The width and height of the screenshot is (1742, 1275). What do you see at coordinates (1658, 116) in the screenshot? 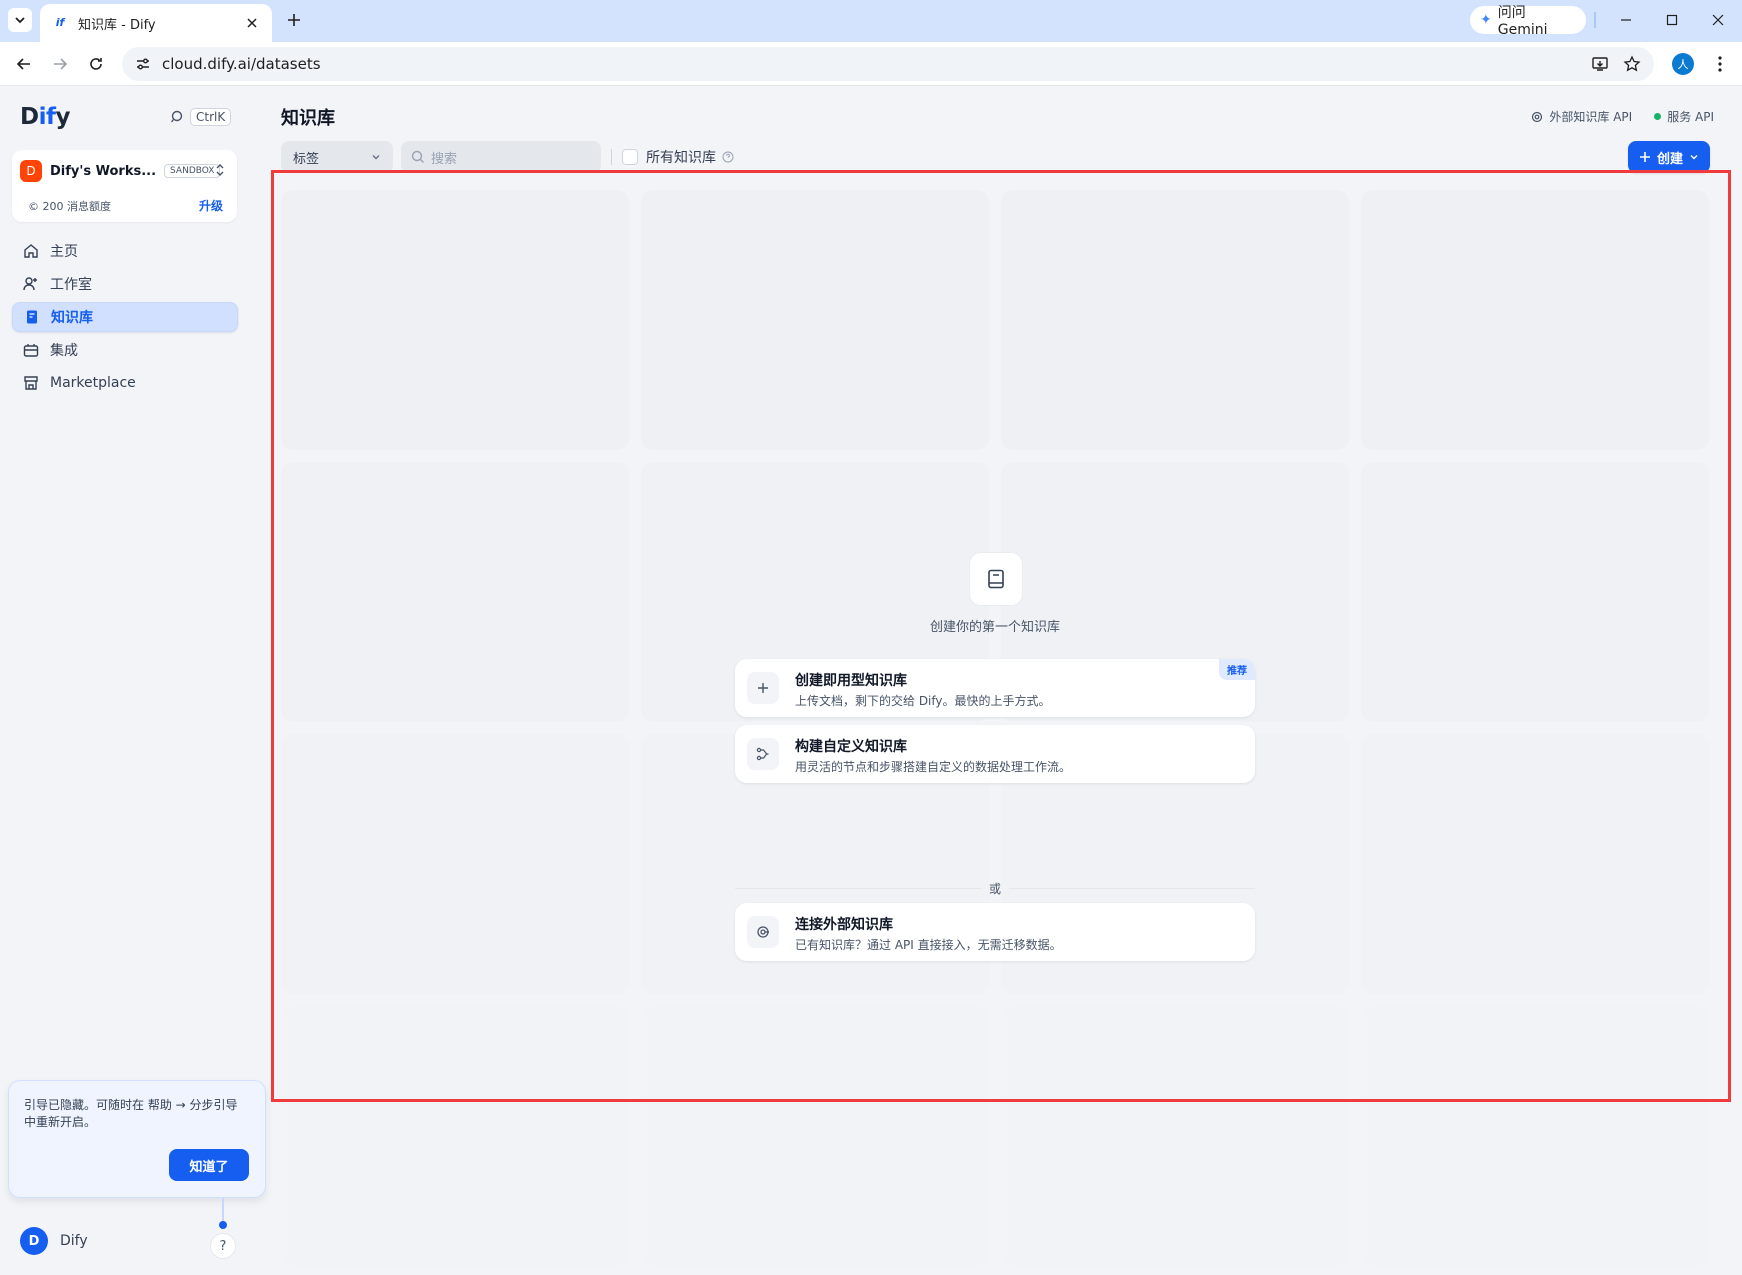
I see `status-dot-icon` at bounding box center [1658, 116].